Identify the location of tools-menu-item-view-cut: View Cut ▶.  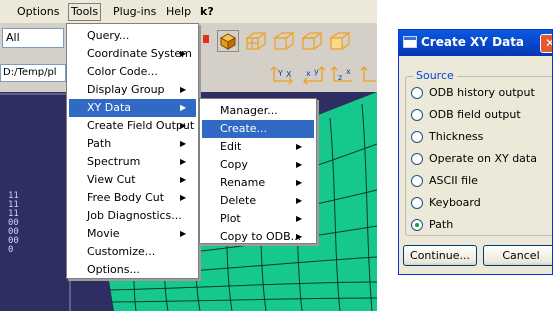
(132, 180).